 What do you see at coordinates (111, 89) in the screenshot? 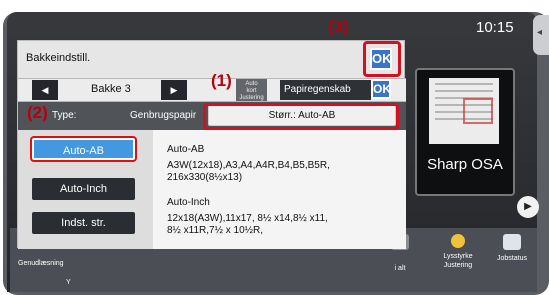
I see `tray-label: Bakke 3` at bounding box center [111, 89].